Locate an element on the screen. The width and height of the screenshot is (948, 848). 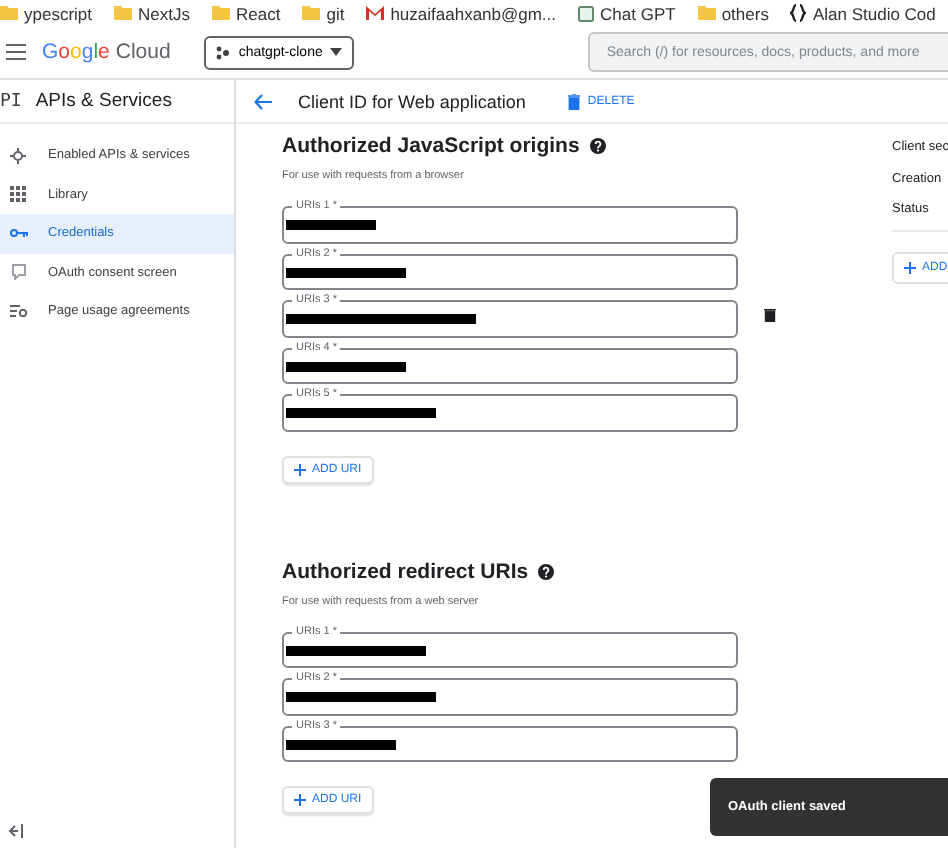
consent-icon is located at coordinates (18, 272).